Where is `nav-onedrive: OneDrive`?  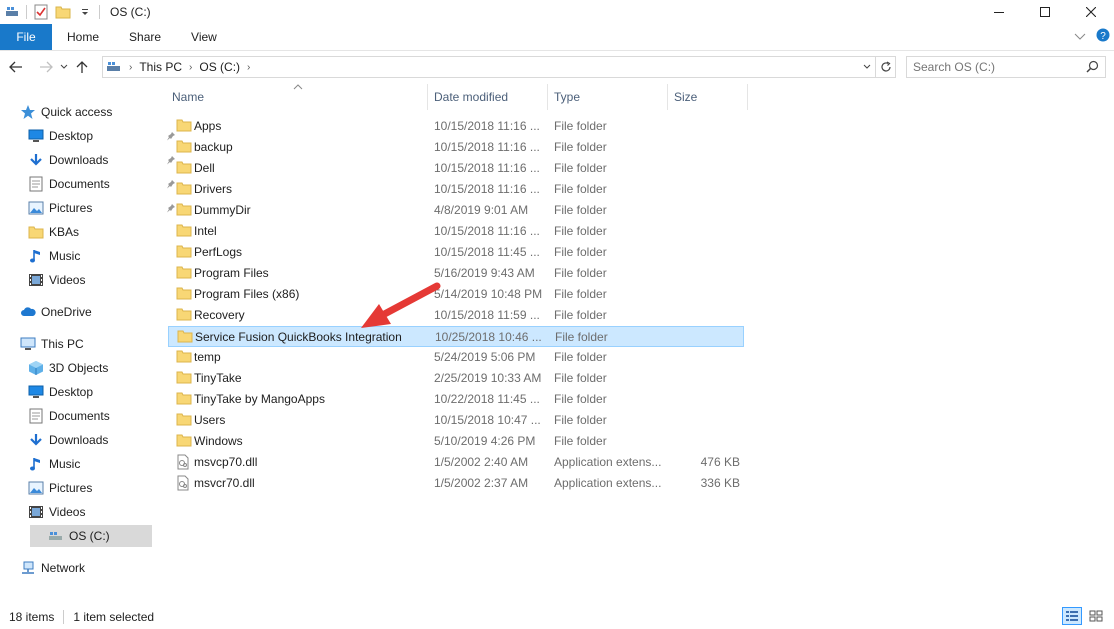
nav-onedrive: OneDrive is located at coordinates (56, 312).